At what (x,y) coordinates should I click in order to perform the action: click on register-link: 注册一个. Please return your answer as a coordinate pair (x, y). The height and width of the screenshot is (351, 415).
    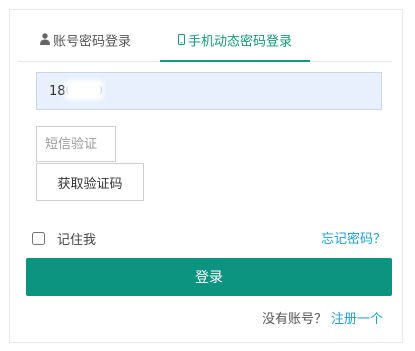
    Looking at the image, I should click on (357, 319).